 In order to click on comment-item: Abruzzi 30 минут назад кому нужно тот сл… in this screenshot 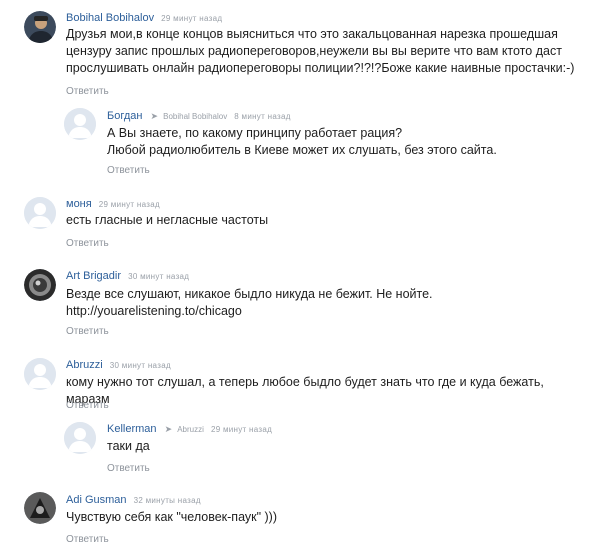, I will do `click(300, 382)`.